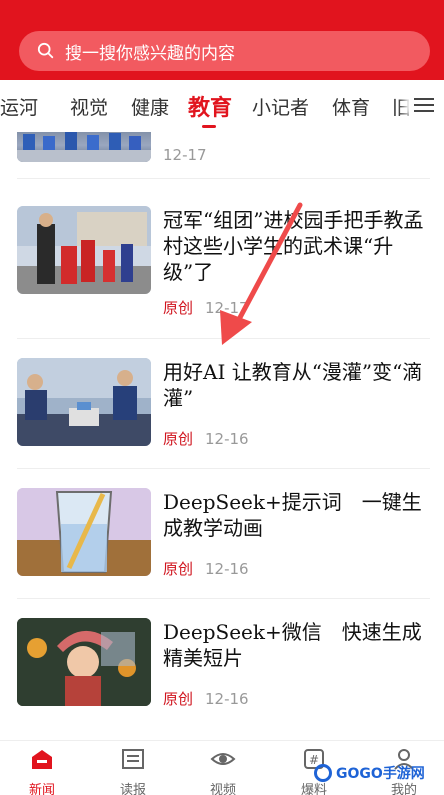 The height and width of the screenshot is (795, 444). I want to click on search-icon, so click(45, 50).